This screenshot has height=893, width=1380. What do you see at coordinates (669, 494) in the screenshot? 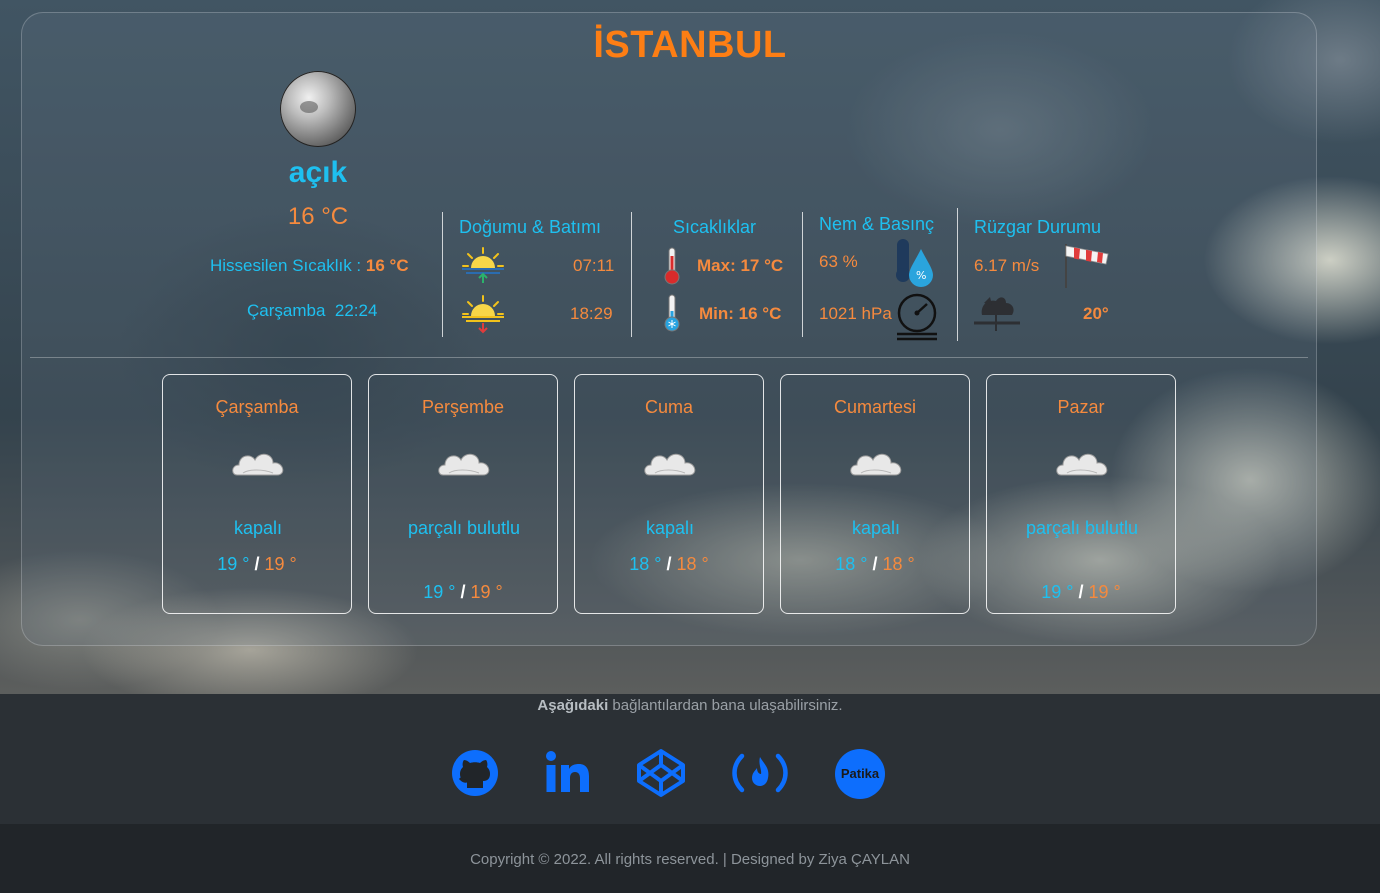
I see `forecast-card-2: Cuma kapalı 18 ° / 18 °` at bounding box center [669, 494].